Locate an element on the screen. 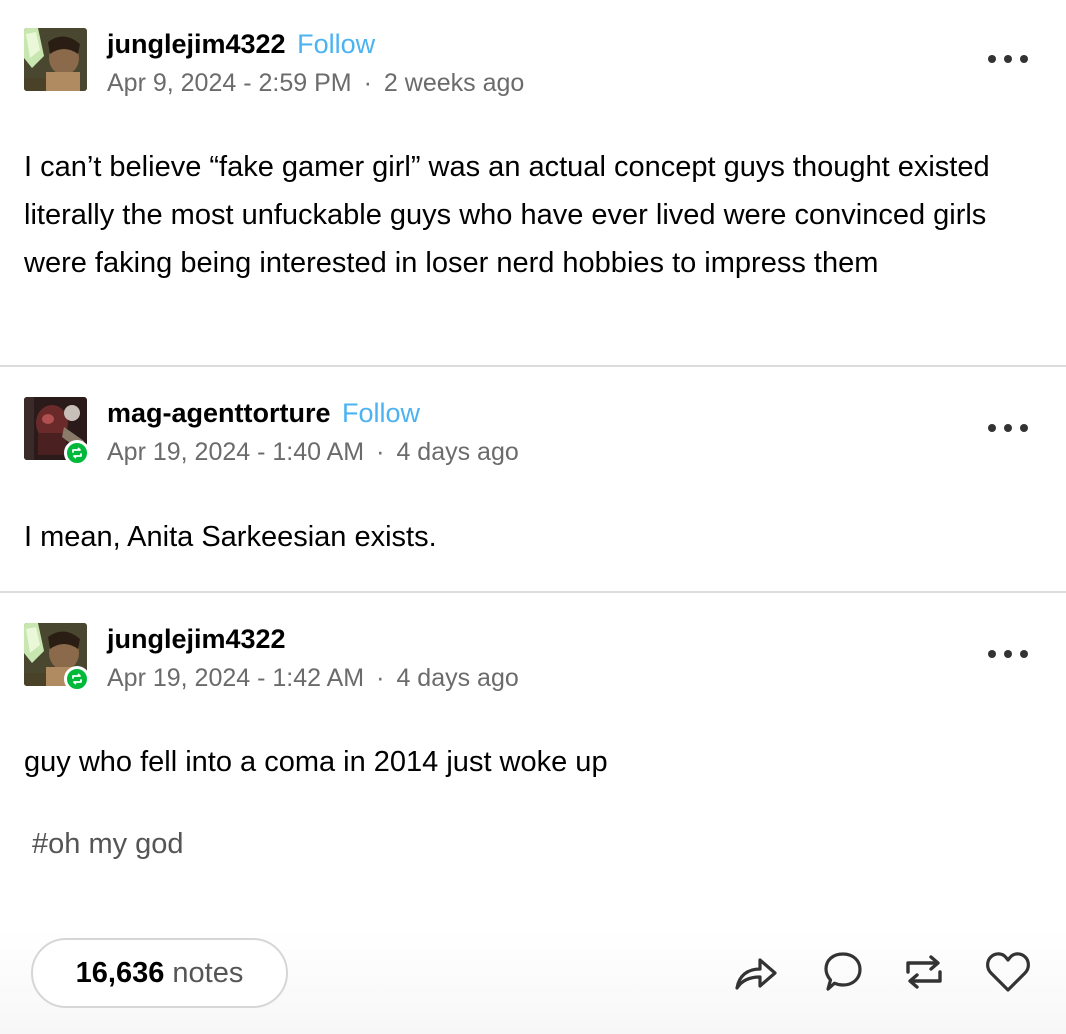  like-icon is located at coordinates (1008, 972).